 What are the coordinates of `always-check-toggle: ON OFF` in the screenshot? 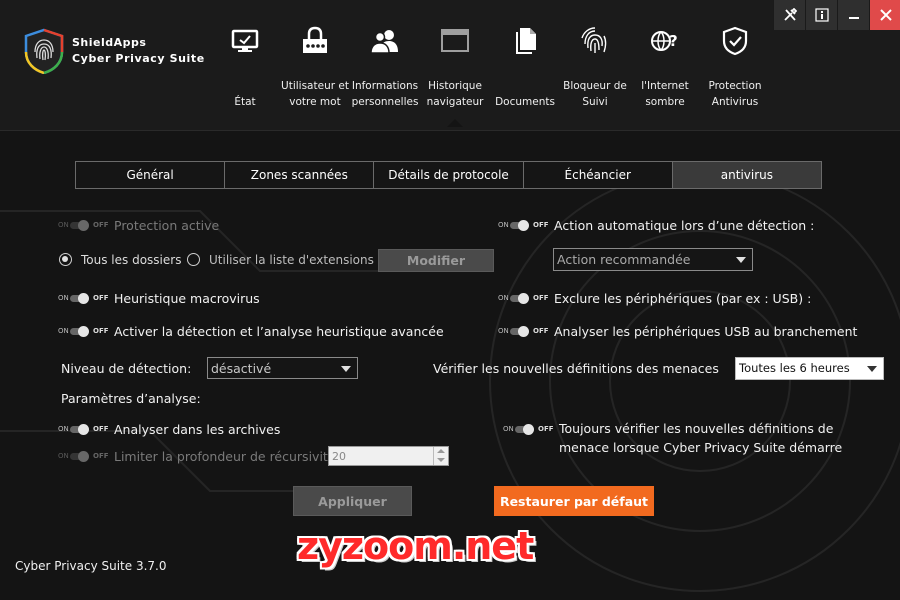 It's located at (528, 430).